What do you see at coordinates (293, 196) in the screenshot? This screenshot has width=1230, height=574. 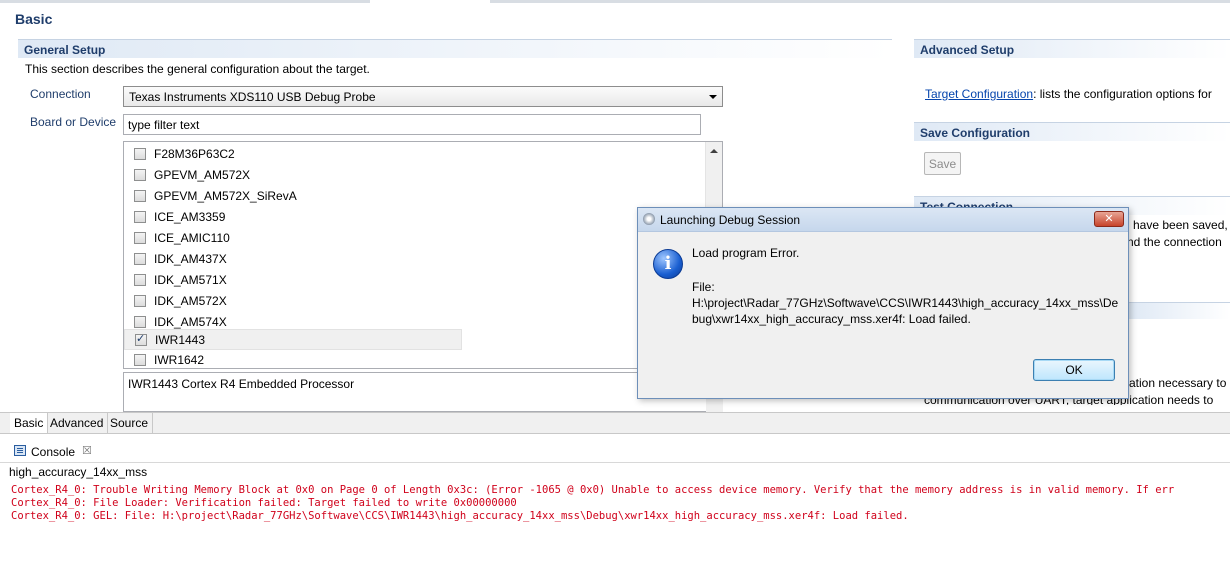 I see `list-item: GPEVM_AM572X_SiRevA` at bounding box center [293, 196].